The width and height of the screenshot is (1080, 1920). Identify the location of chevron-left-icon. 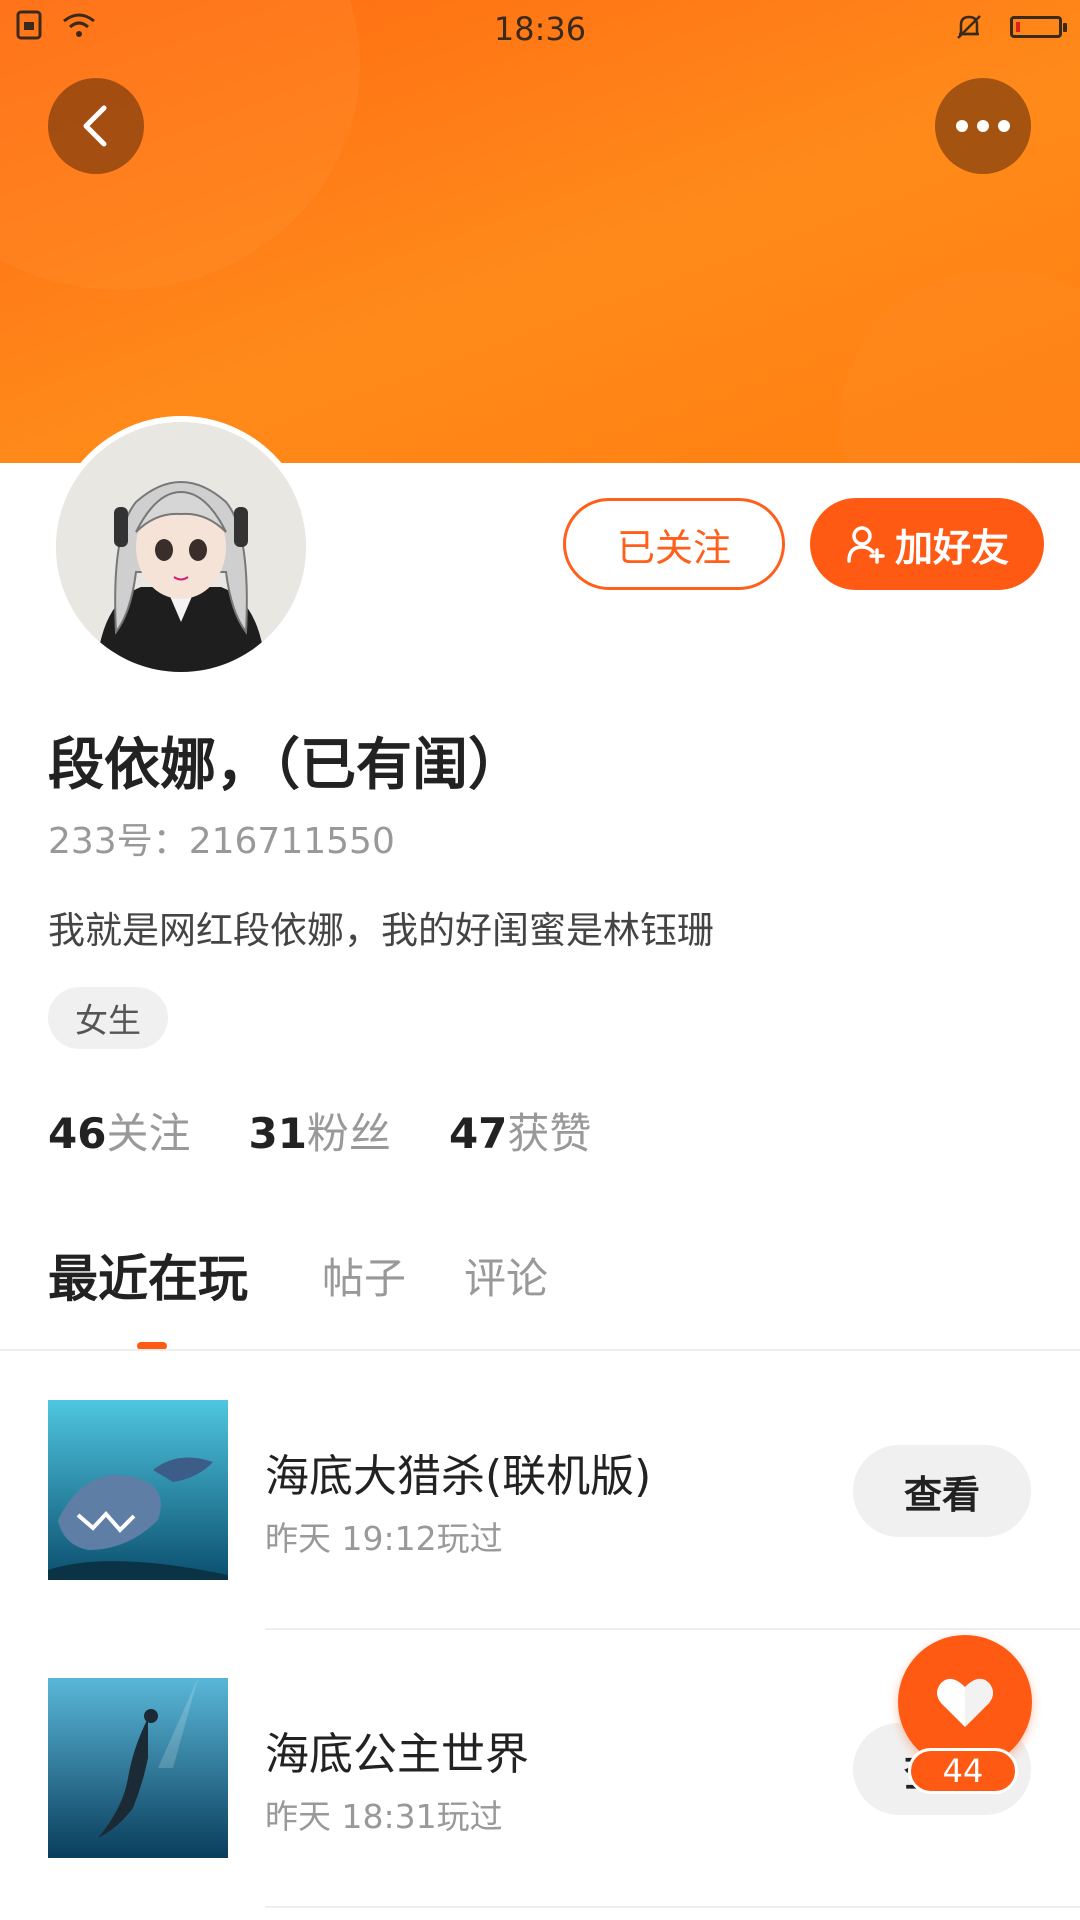
(95, 126).